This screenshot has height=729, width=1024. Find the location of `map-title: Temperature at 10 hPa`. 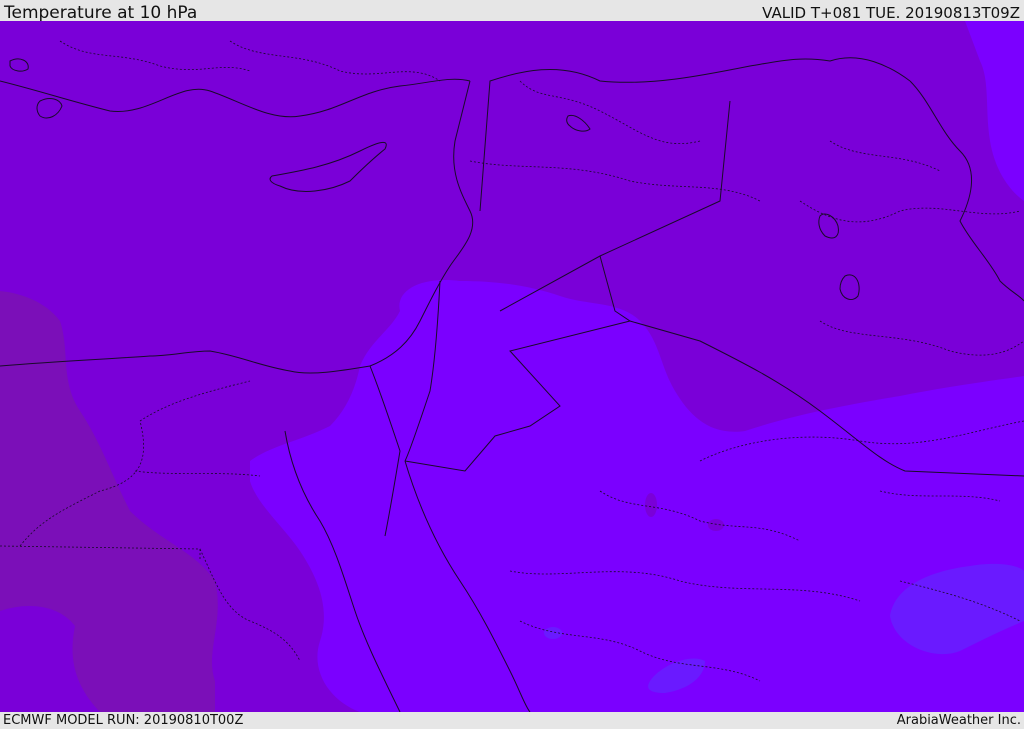

map-title: Temperature at 10 hPa is located at coordinates (101, 13).